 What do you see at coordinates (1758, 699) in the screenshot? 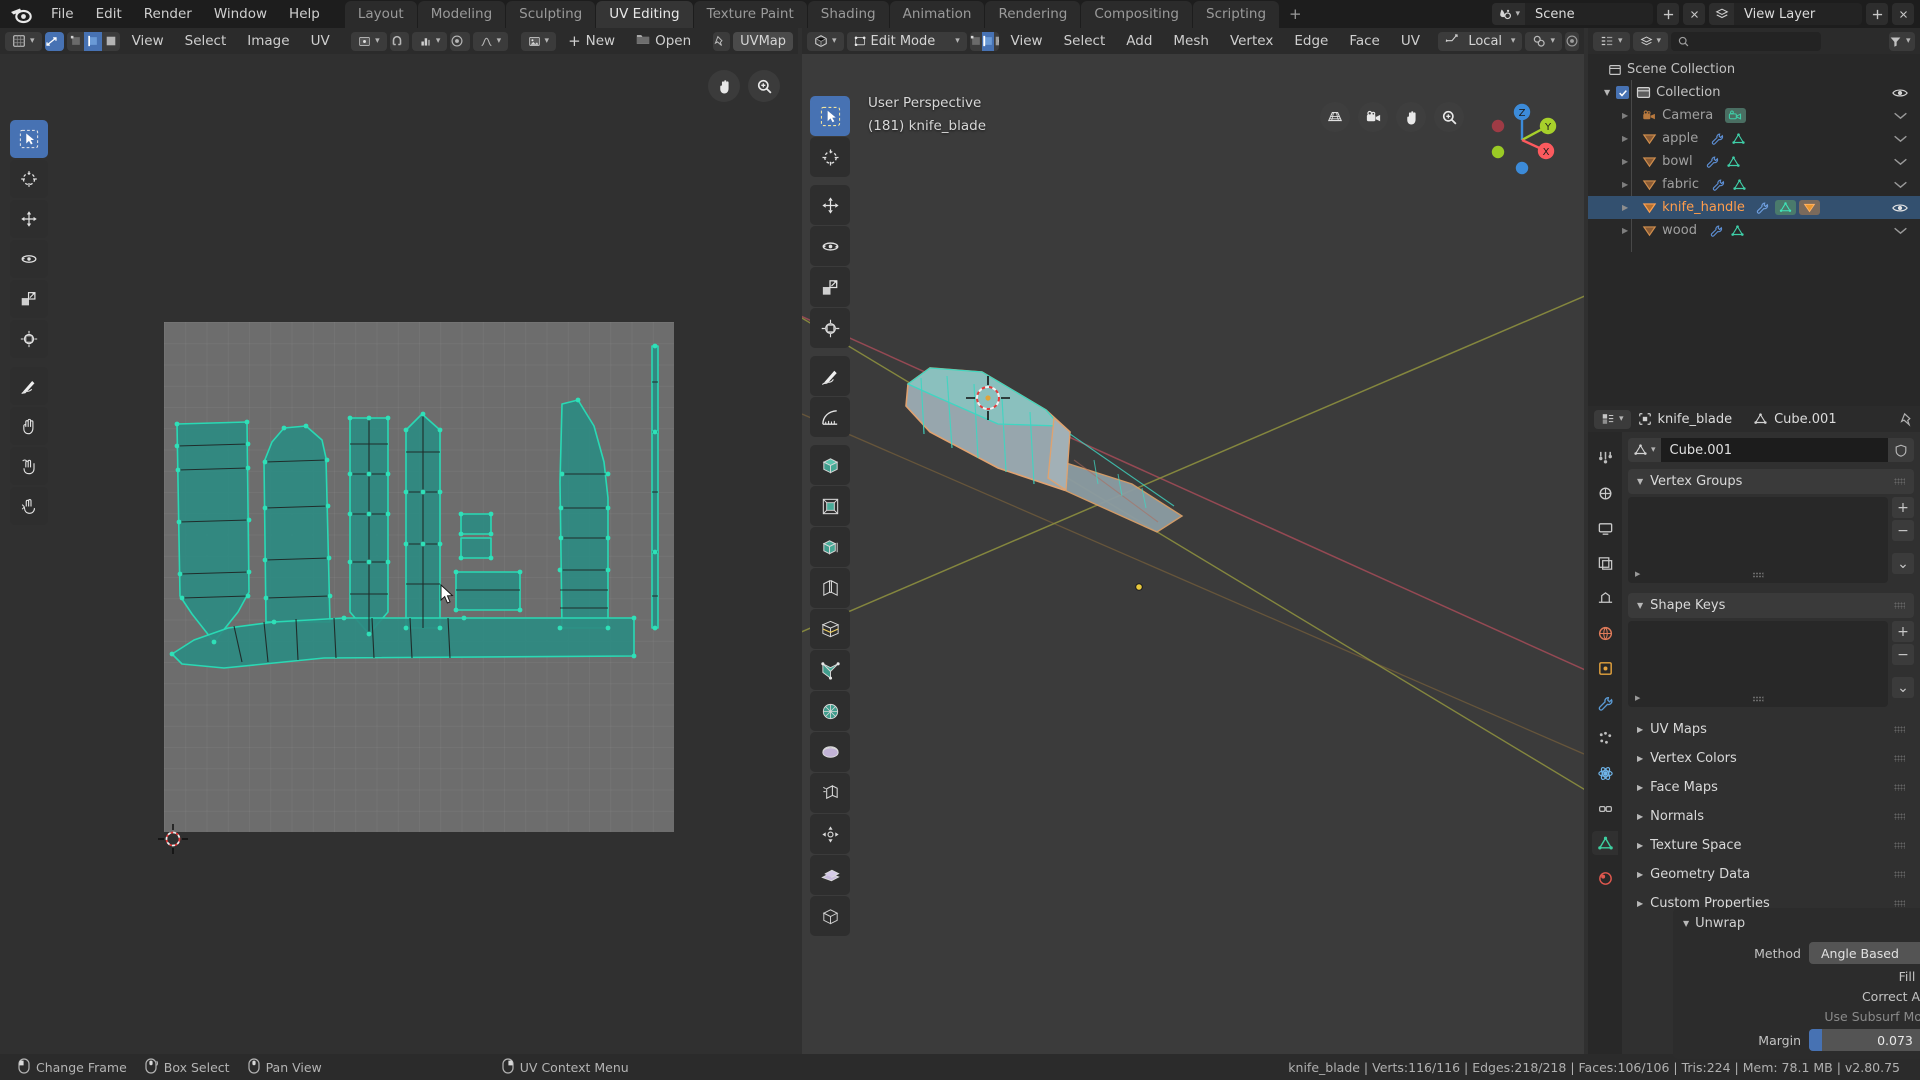
I see `listbox-grip` at bounding box center [1758, 699].